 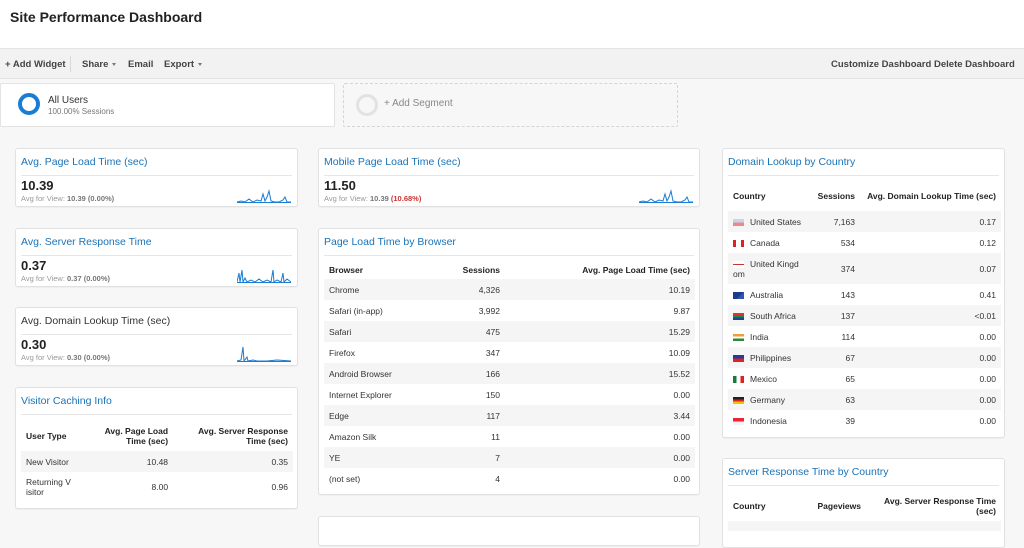 I want to click on country-name: United States, so click(x=775, y=222).